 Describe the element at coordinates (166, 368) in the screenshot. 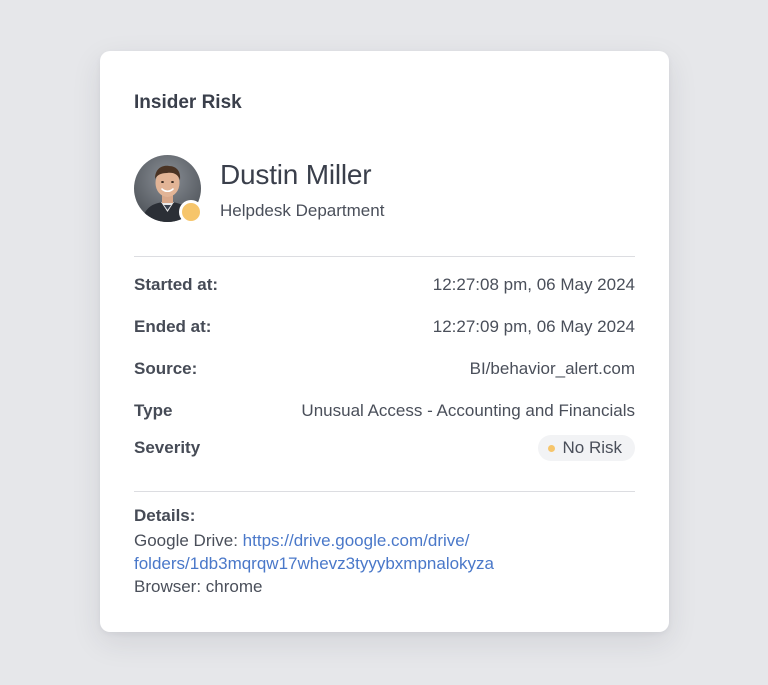

I see `field-label: Source:` at that location.